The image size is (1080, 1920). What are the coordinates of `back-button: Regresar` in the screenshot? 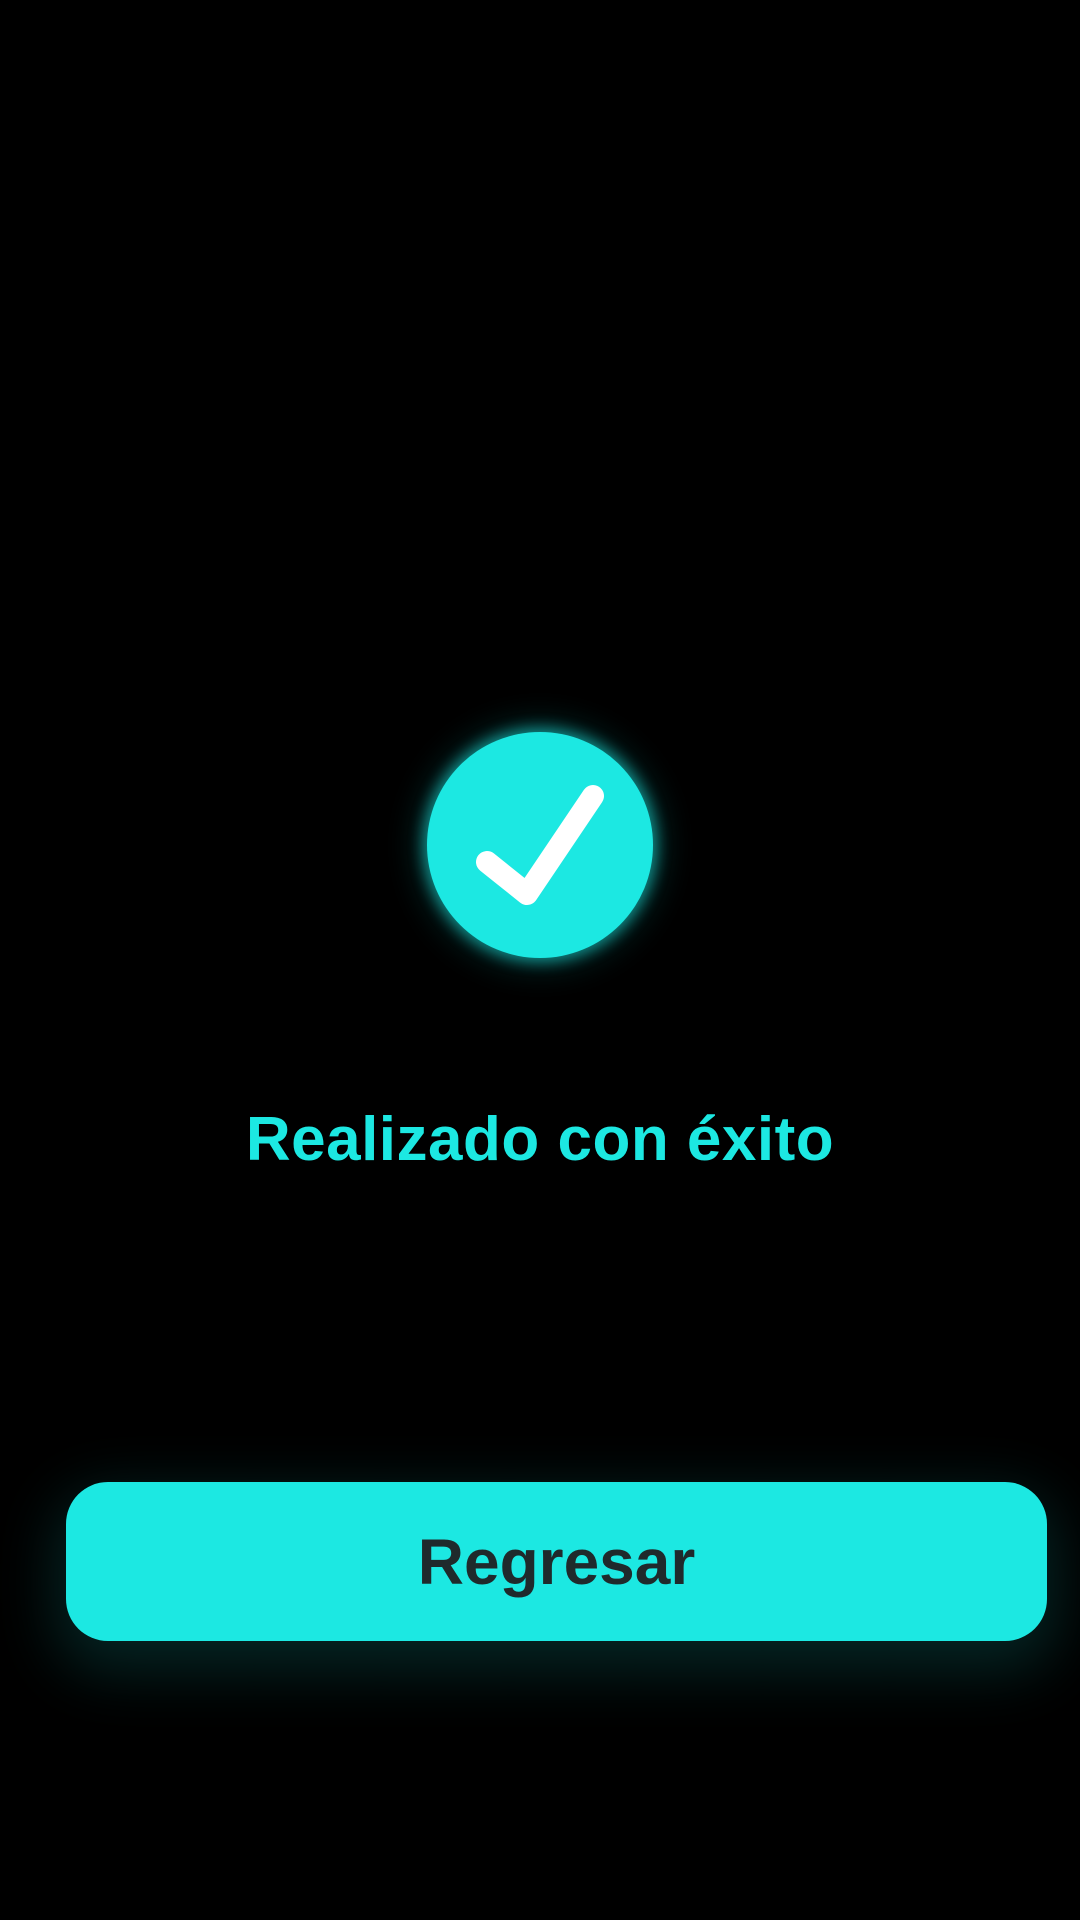 It's located at (556, 1561).